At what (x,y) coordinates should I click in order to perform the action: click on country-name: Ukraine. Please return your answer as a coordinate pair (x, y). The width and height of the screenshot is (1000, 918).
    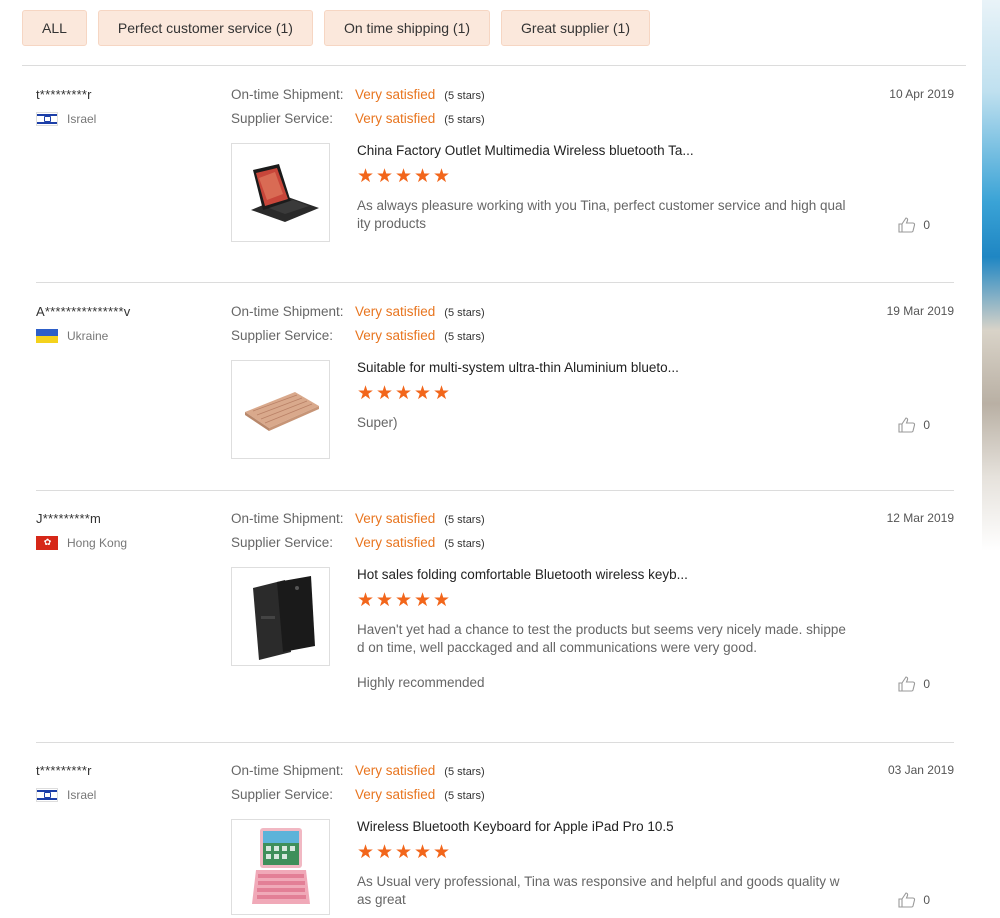
    Looking at the image, I should click on (88, 336).